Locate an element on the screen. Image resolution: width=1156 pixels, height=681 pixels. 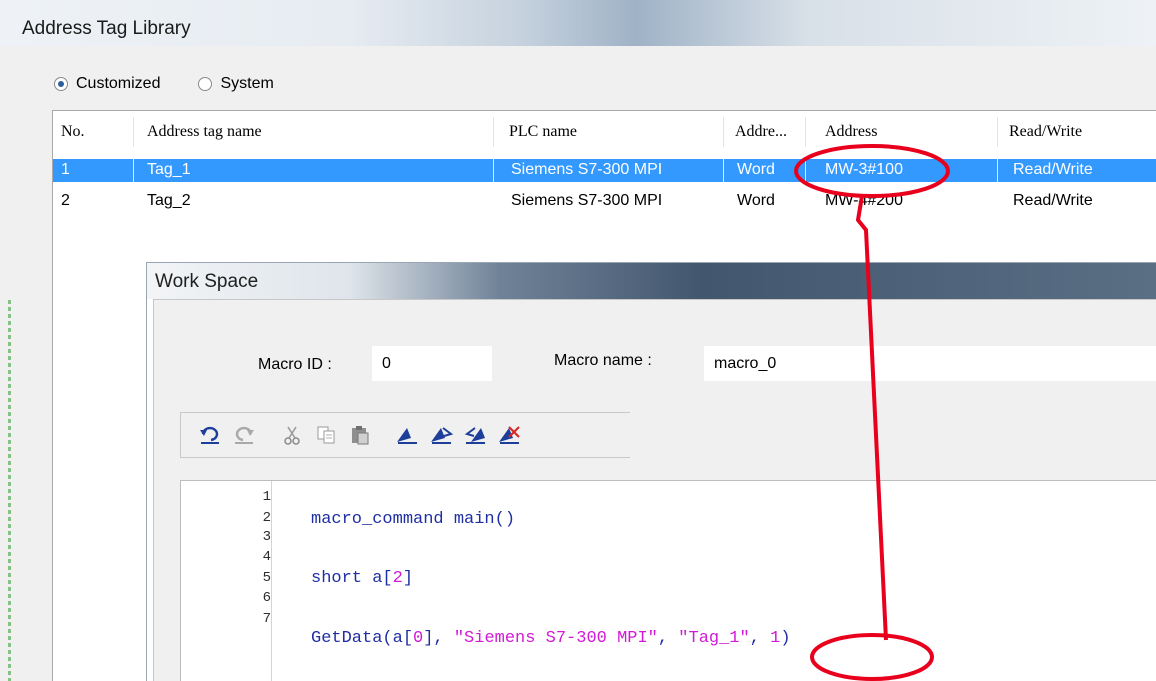
column-header-read-write: Read/Write is located at coordinates (1045, 132).